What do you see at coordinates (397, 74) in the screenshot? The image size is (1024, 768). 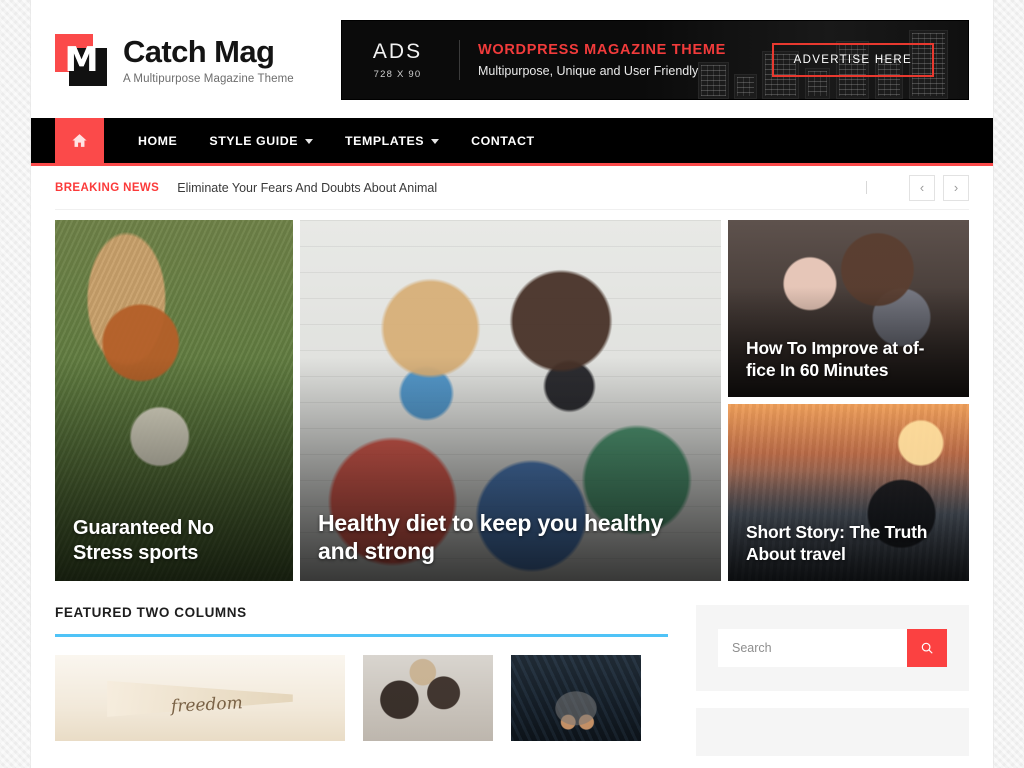 I see `ad-dimensions: 728 X 90` at bounding box center [397, 74].